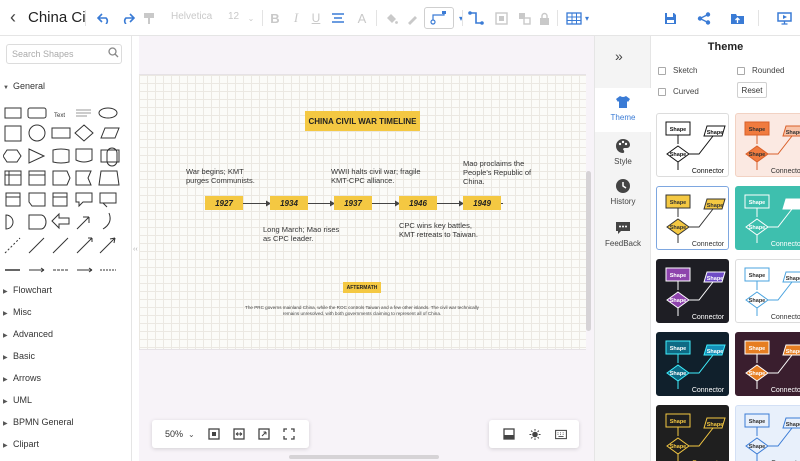  Describe the element at coordinates (239, 434) in the screenshot. I see `fit-width-icon` at that location.